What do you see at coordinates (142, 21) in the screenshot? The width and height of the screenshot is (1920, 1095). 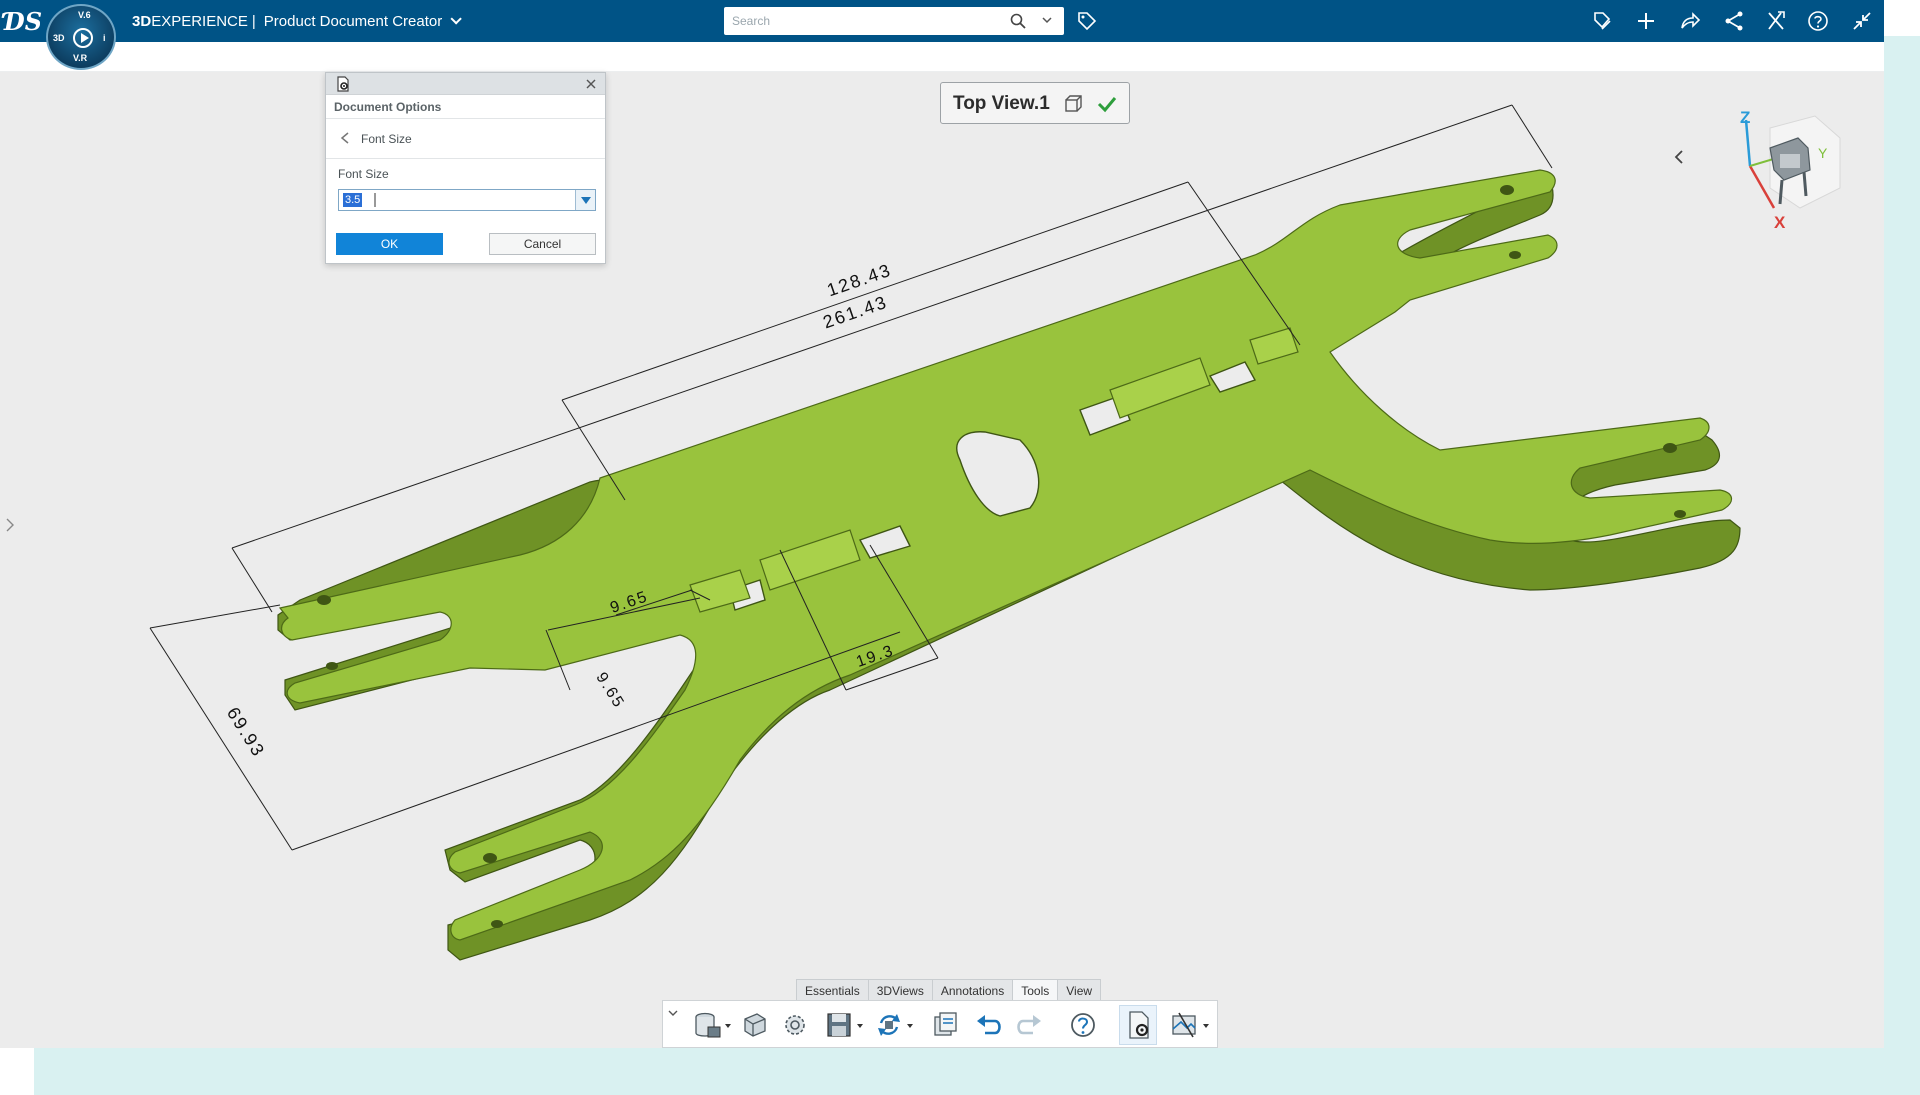 I see `brand-bold: 3D` at bounding box center [142, 21].